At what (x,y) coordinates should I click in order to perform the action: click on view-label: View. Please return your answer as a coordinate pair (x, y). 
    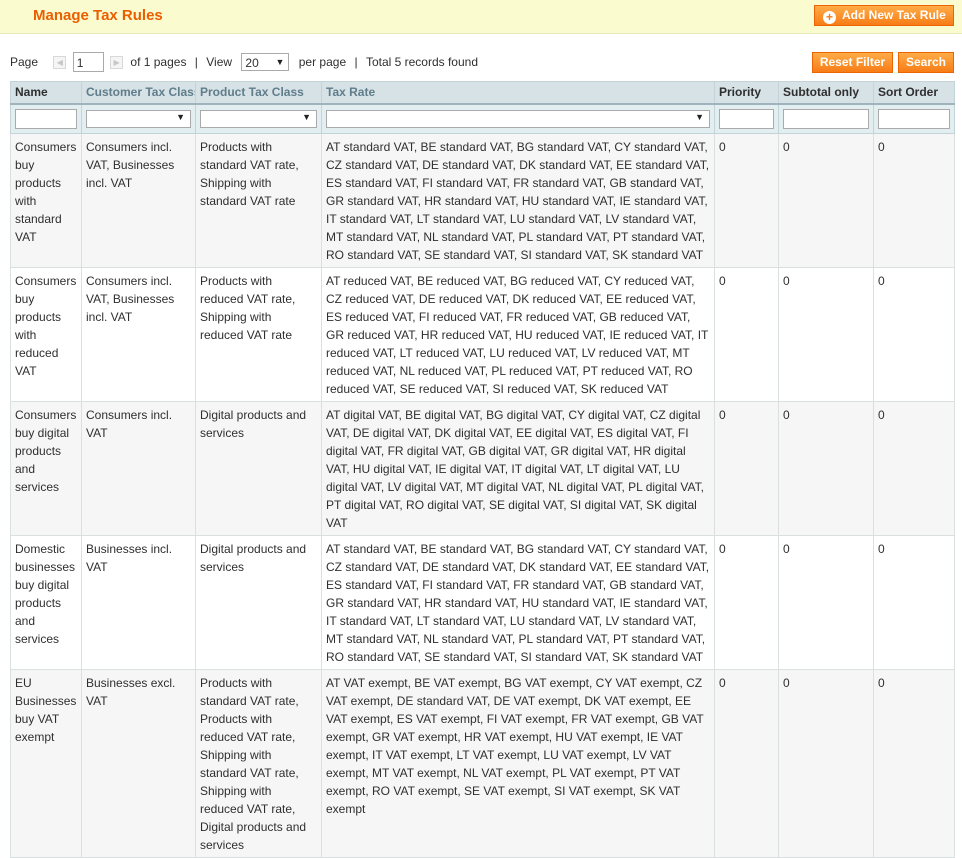
    Looking at the image, I should click on (219, 62).